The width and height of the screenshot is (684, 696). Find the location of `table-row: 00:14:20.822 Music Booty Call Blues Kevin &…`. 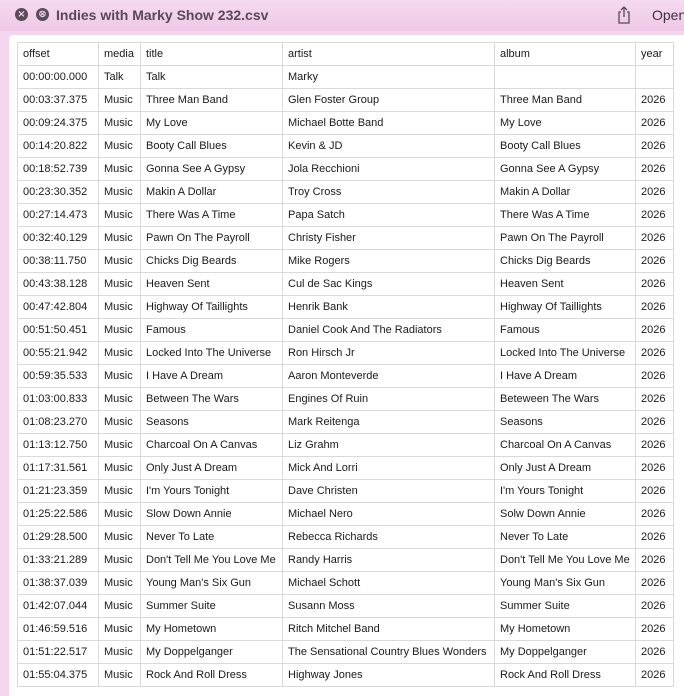

table-row: 00:14:20.822 Music Booty Call Blues Kevin &… is located at coordinates (345, 146).